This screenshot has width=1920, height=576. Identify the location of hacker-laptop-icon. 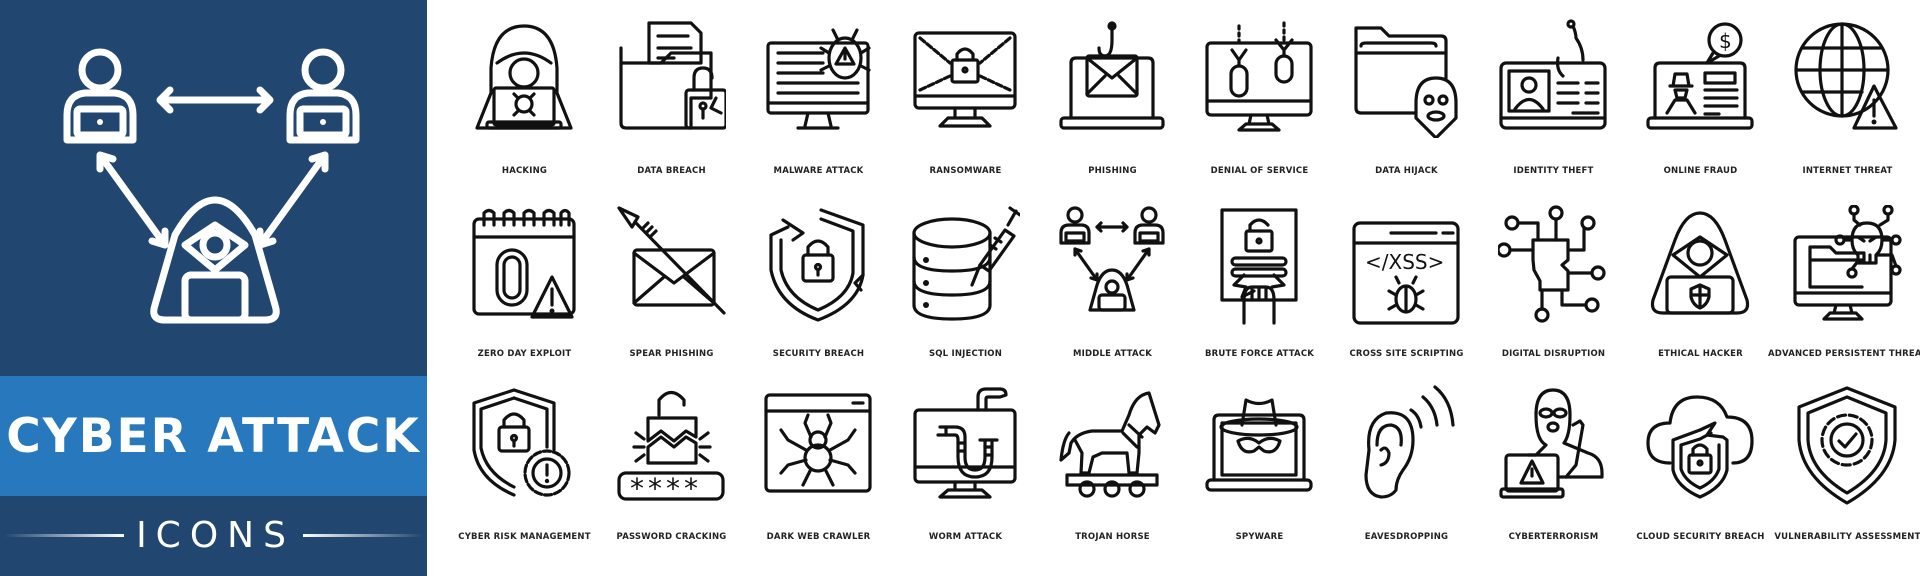
(524, 77).